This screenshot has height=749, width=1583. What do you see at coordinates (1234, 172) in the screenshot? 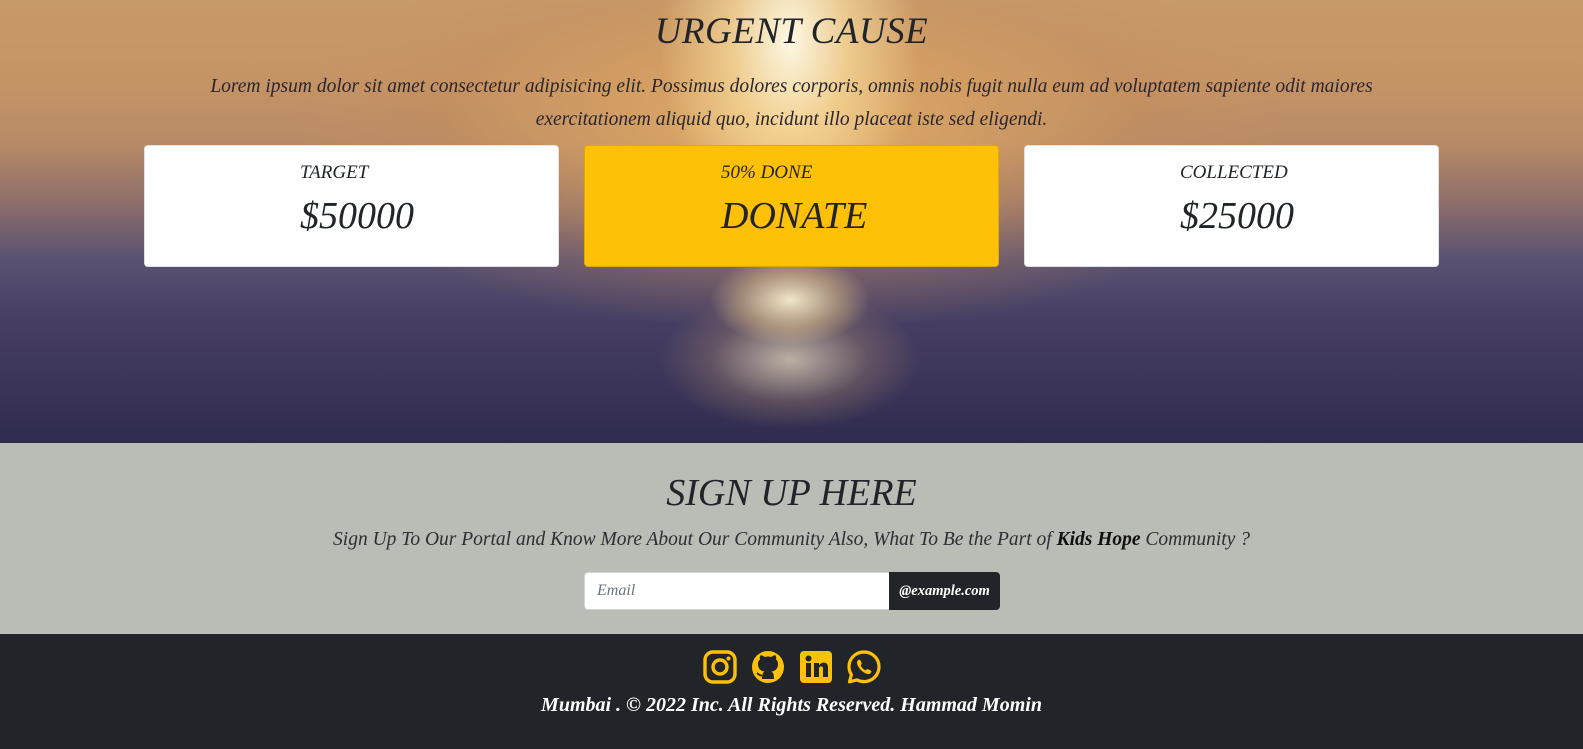
I see `collected-label: COLLECTED` at bounding box center [1234, 172].